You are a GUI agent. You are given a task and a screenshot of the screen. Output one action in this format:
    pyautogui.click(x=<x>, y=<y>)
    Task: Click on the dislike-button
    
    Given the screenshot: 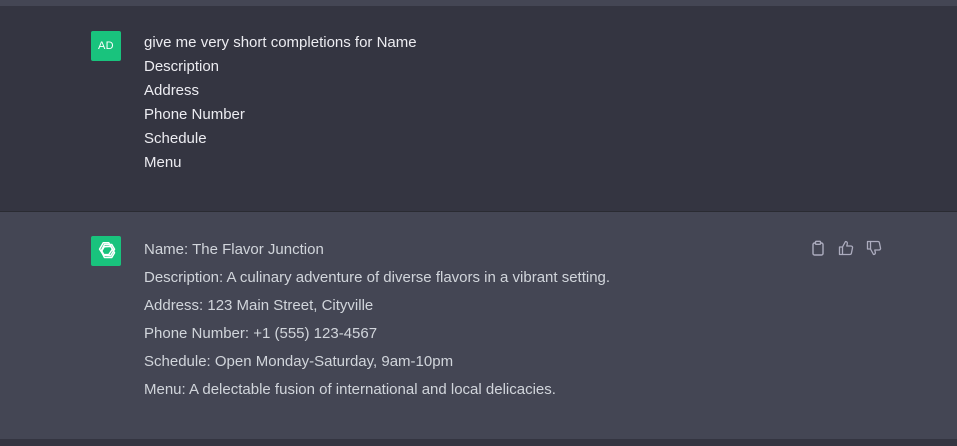 What is the action you would take?
    pyautogui.click(x=874, y=248)
    